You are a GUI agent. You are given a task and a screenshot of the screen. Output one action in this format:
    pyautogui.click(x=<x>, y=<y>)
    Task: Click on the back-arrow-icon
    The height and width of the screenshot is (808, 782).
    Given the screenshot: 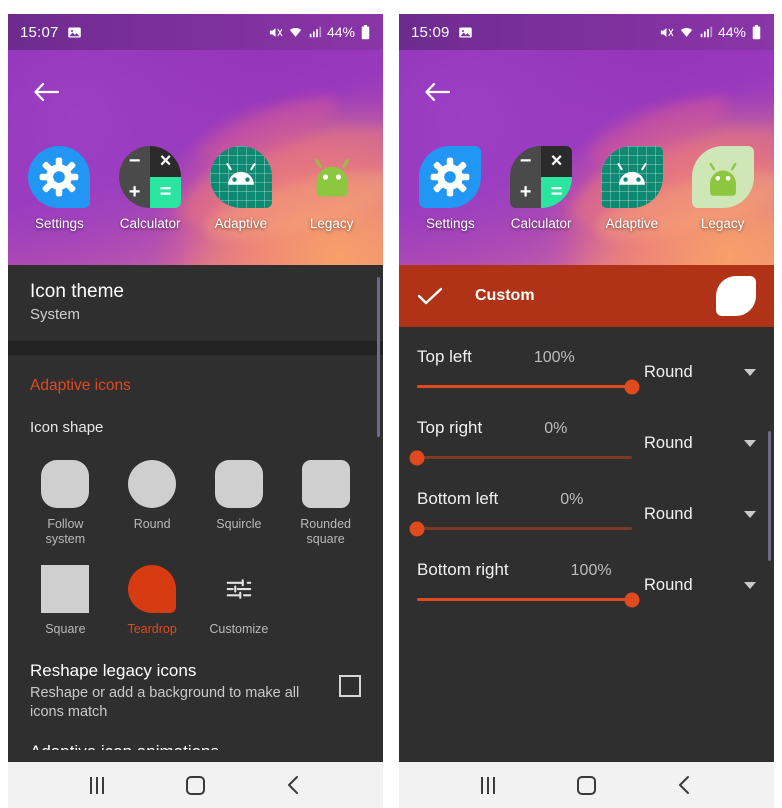 What is the action you would take?
    pyautogui.click(x=46, y=92)
    